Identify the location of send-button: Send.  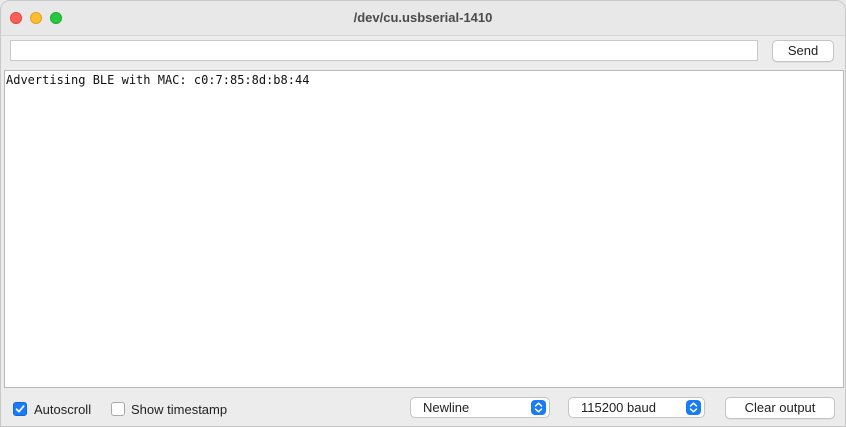
(803, 51).